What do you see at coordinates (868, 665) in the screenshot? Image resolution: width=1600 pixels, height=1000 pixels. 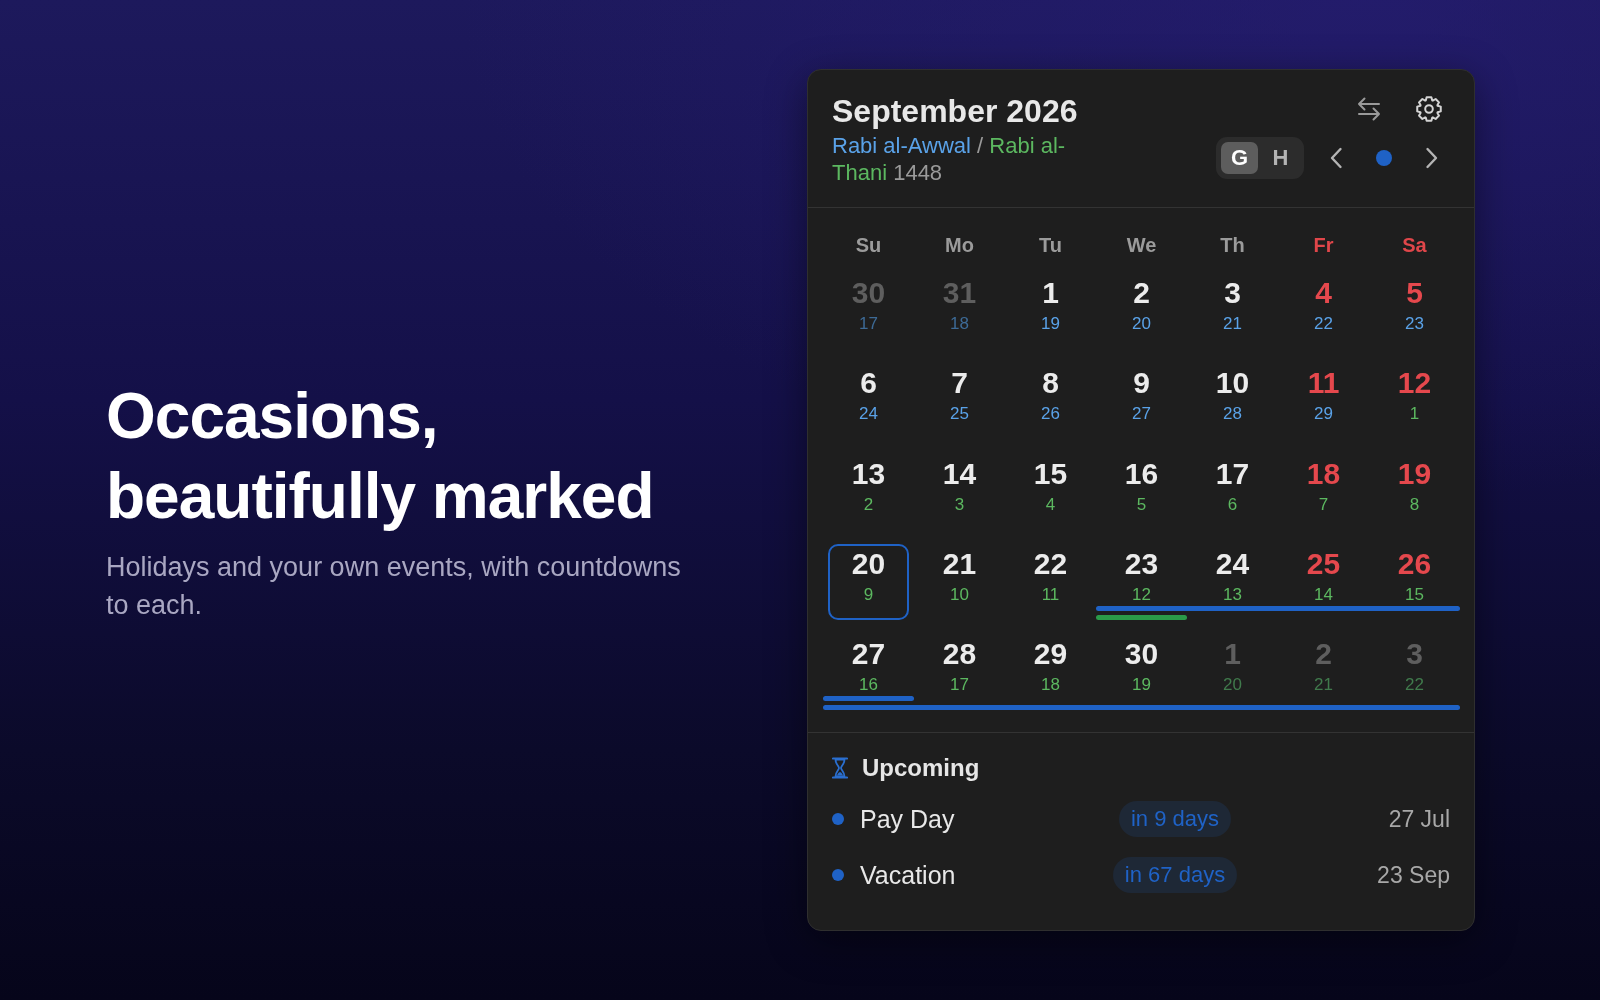 I see `day-cell: 27 16` at bounding box center [868, 665].